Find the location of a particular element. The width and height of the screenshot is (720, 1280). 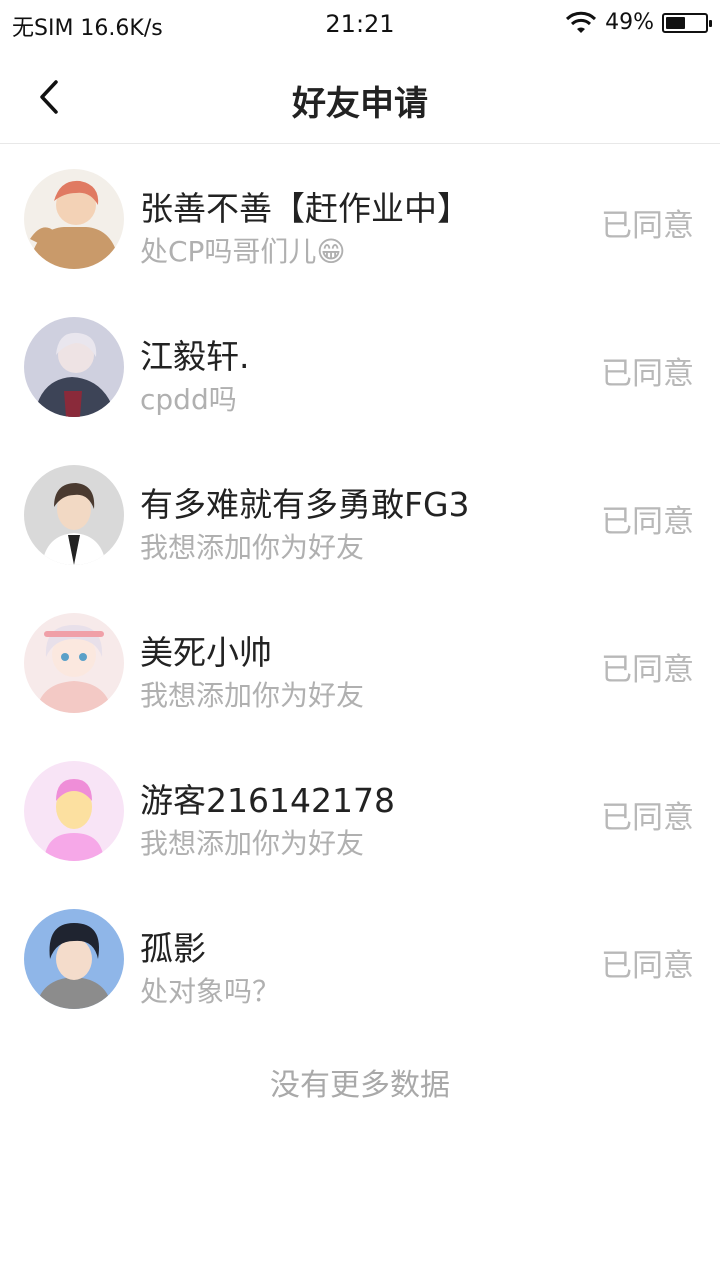

friend-request-row: 张善不善【赶作业中】 处CP吗哥们儿😁 已同意 is located at coordinates (360, 218).